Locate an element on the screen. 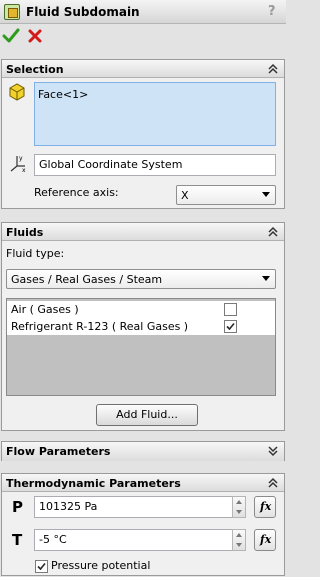 This screenshot has width=320, height=577. close-icon is located at coordinates (35, 36).